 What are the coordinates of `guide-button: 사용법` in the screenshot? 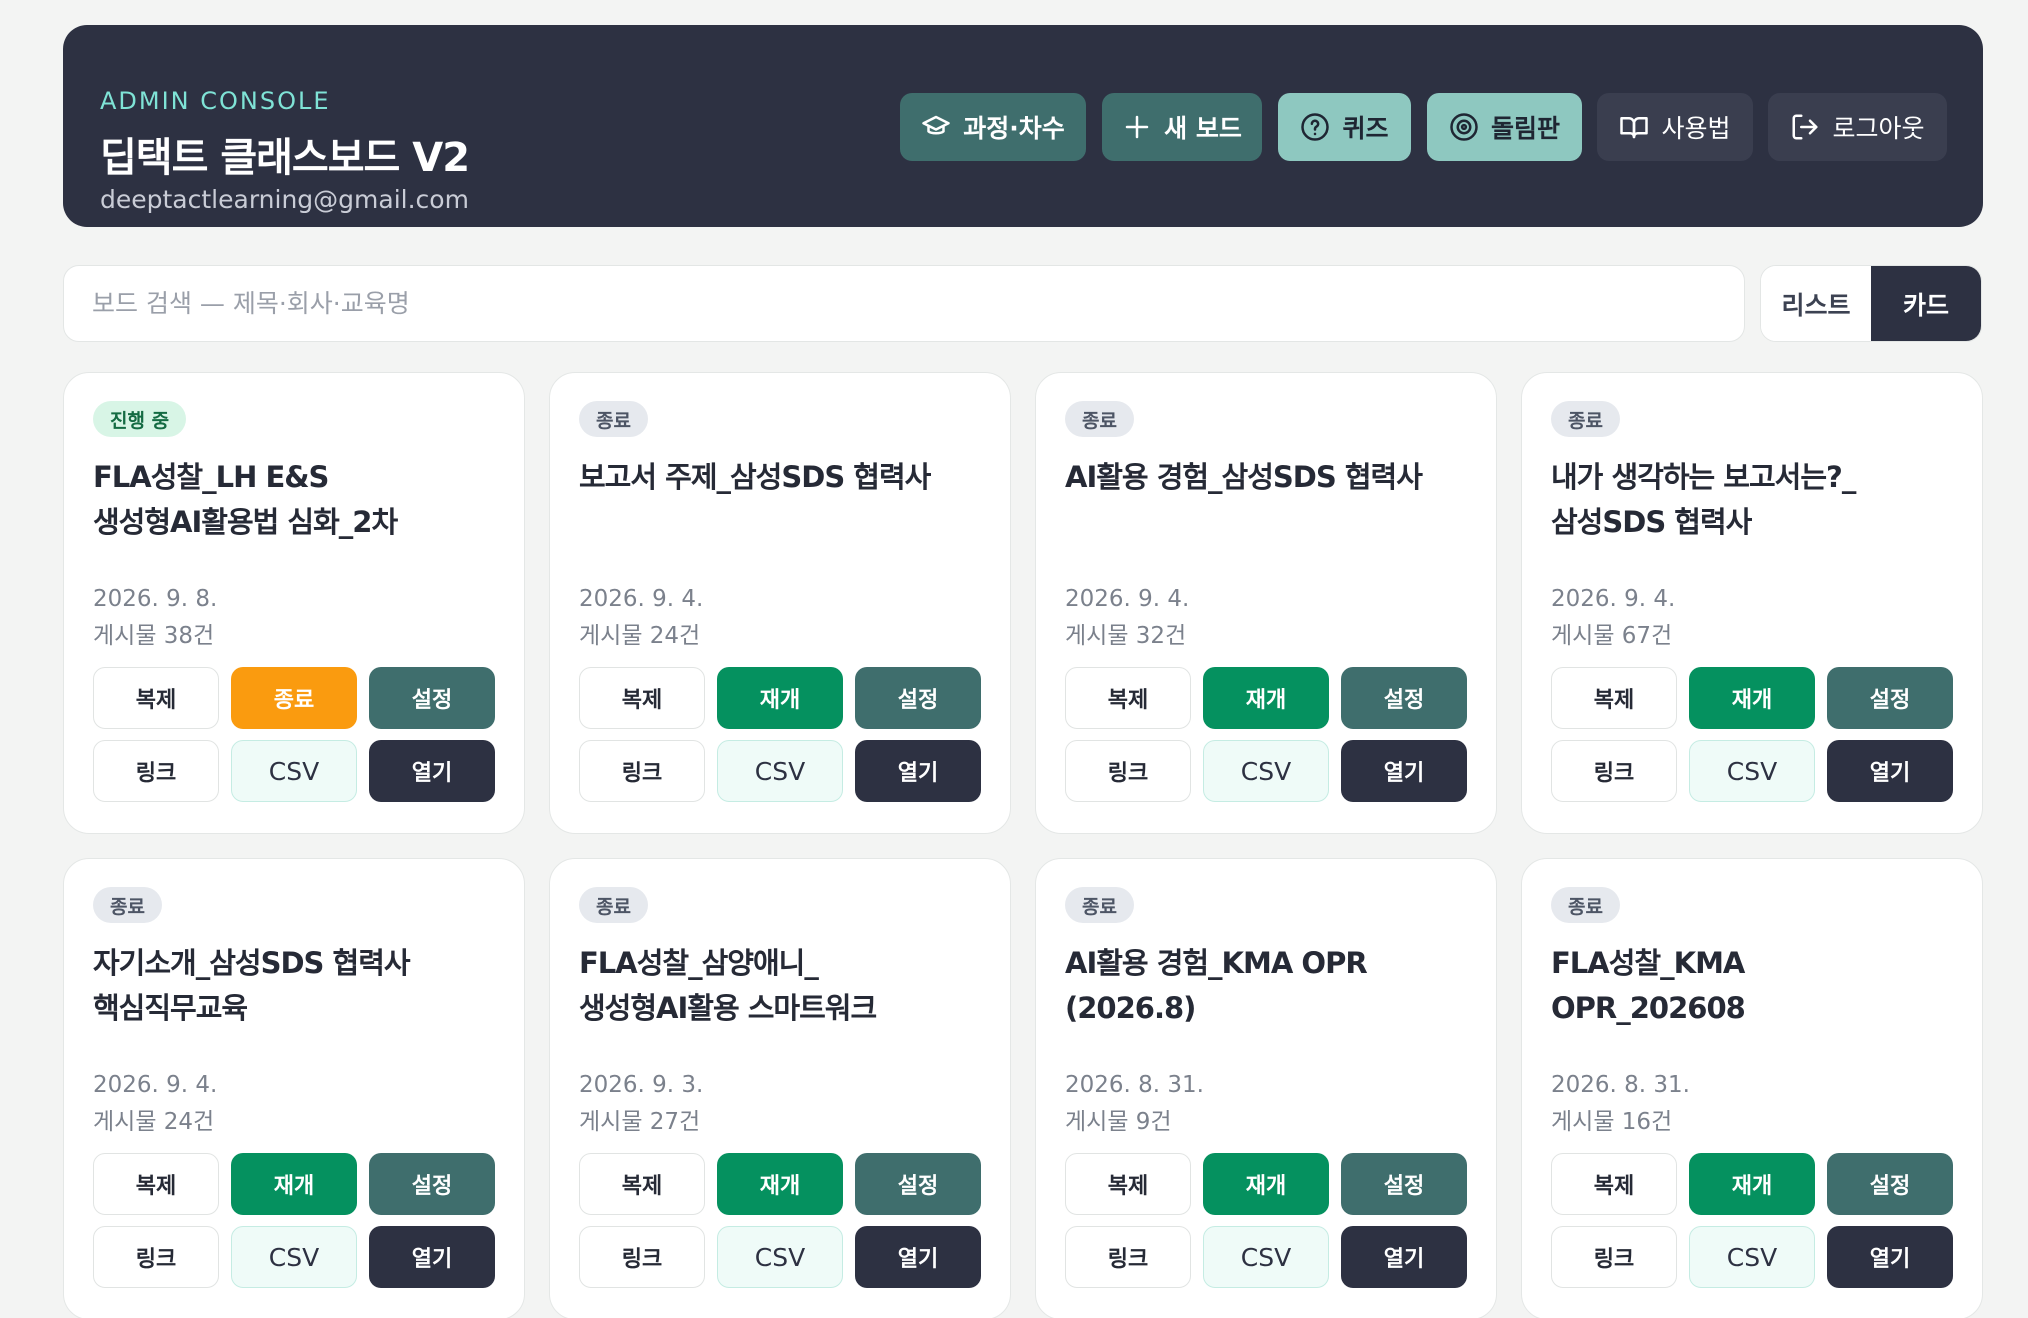 It's located at (1675, 127).